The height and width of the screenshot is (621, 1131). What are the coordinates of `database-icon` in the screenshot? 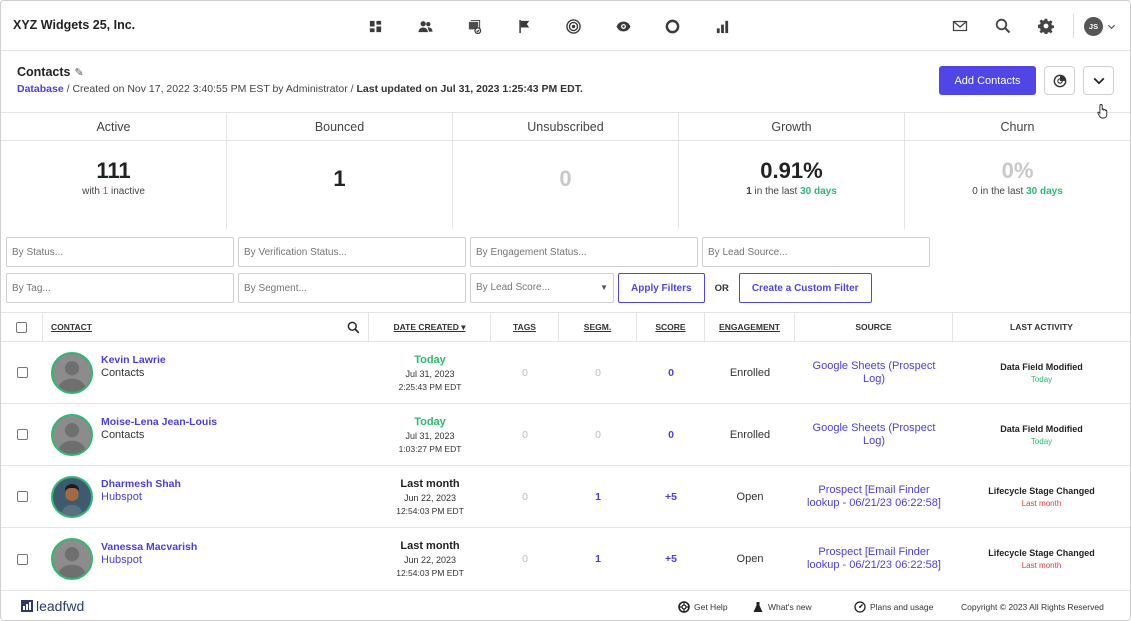 It's located at (475, 26).